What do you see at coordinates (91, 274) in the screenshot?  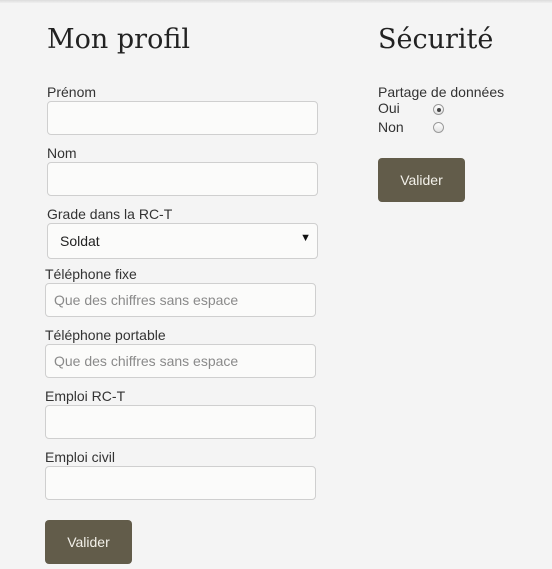 I see `tel-fixe-label: Téléphone fixe` at bounding box center [91, 274].